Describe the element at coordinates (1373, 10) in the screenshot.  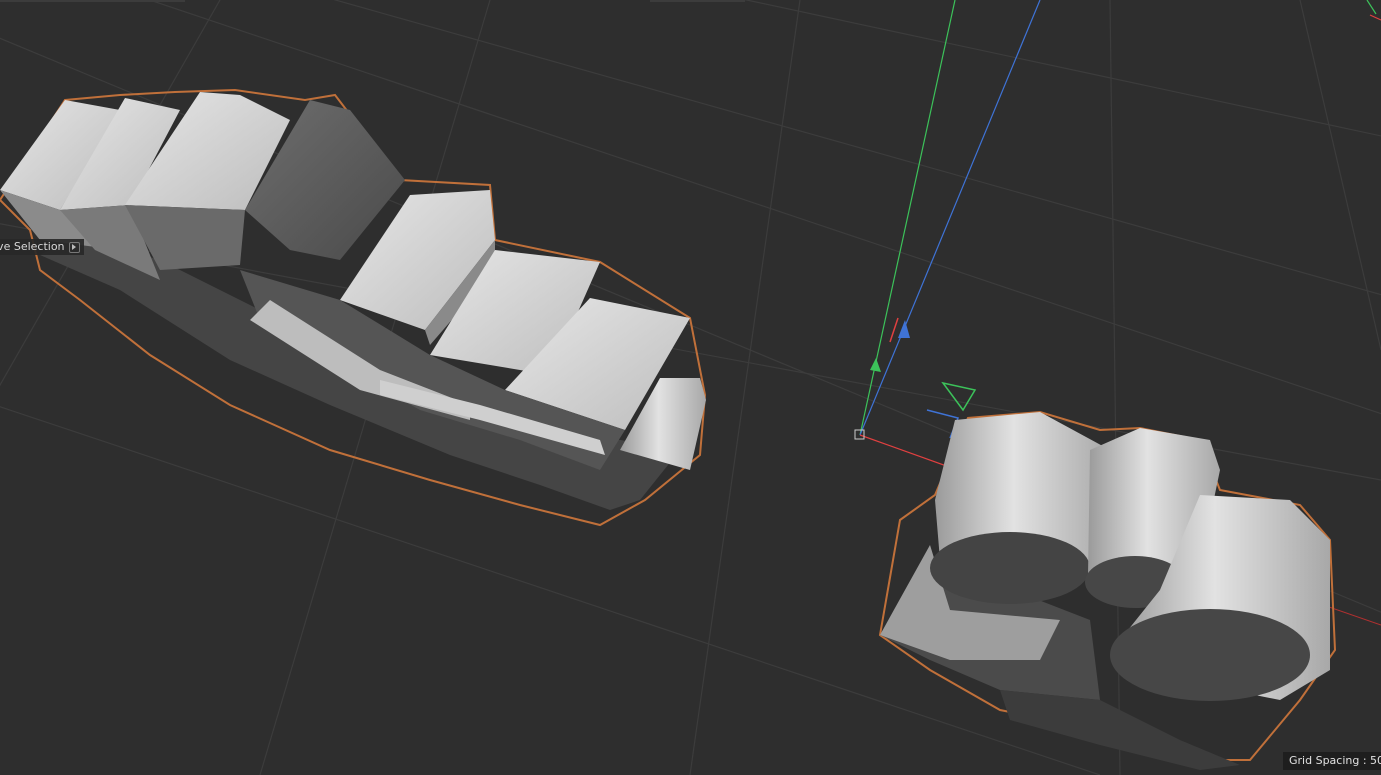
I see `top-right-gizmo-fragment` at that location.